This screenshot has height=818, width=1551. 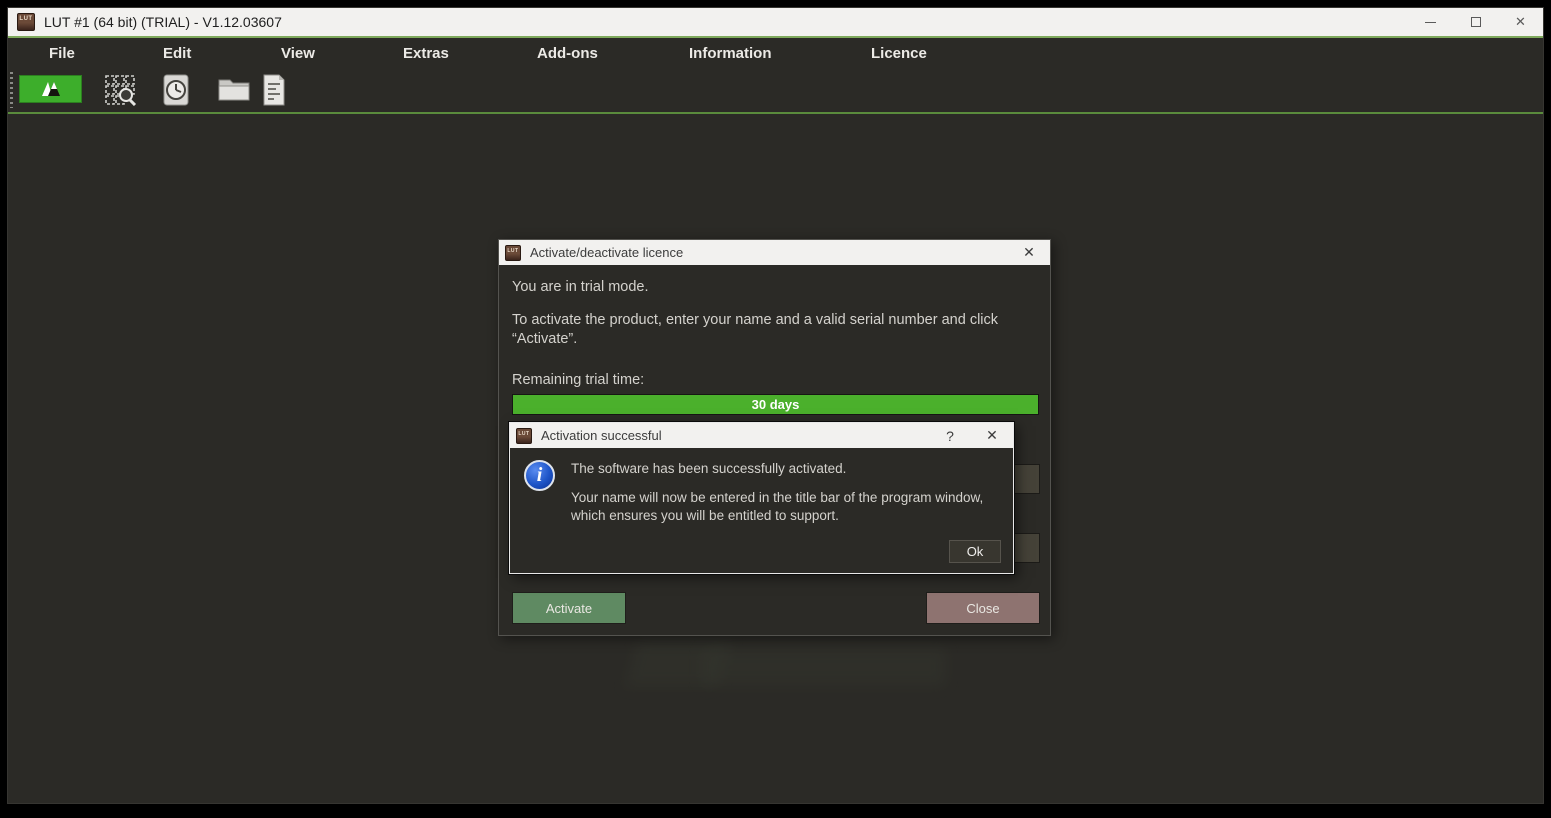 I want to click on background-watermark, so click(x=823, y=667).